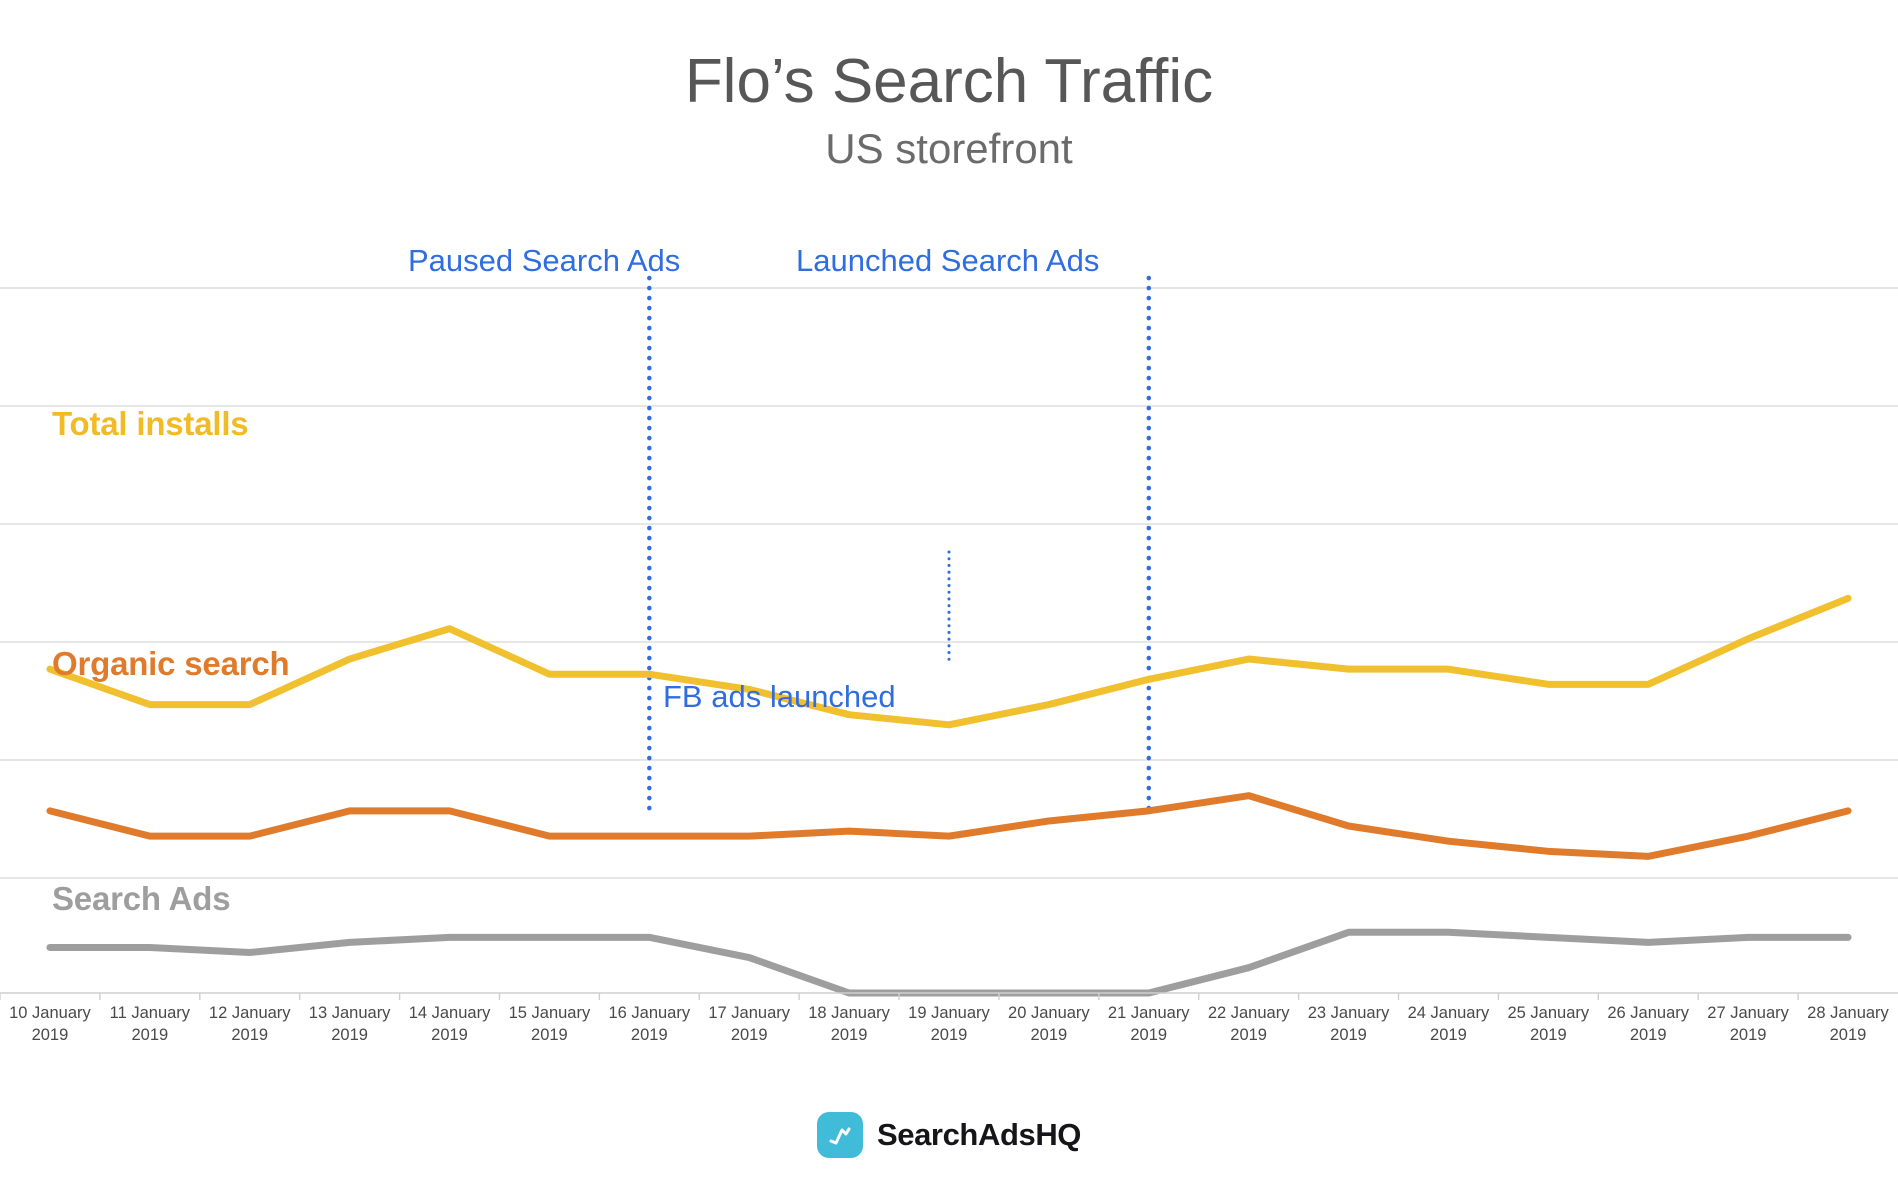  I want to click on x-axis-tick-label: 13 January 2019, so click(349, 1024).